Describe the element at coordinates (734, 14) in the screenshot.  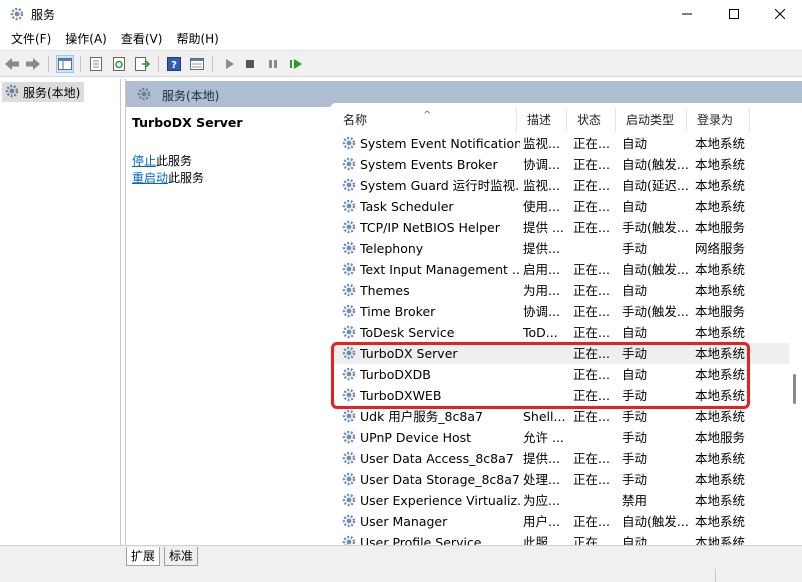
I see `maximize-button` at that location.